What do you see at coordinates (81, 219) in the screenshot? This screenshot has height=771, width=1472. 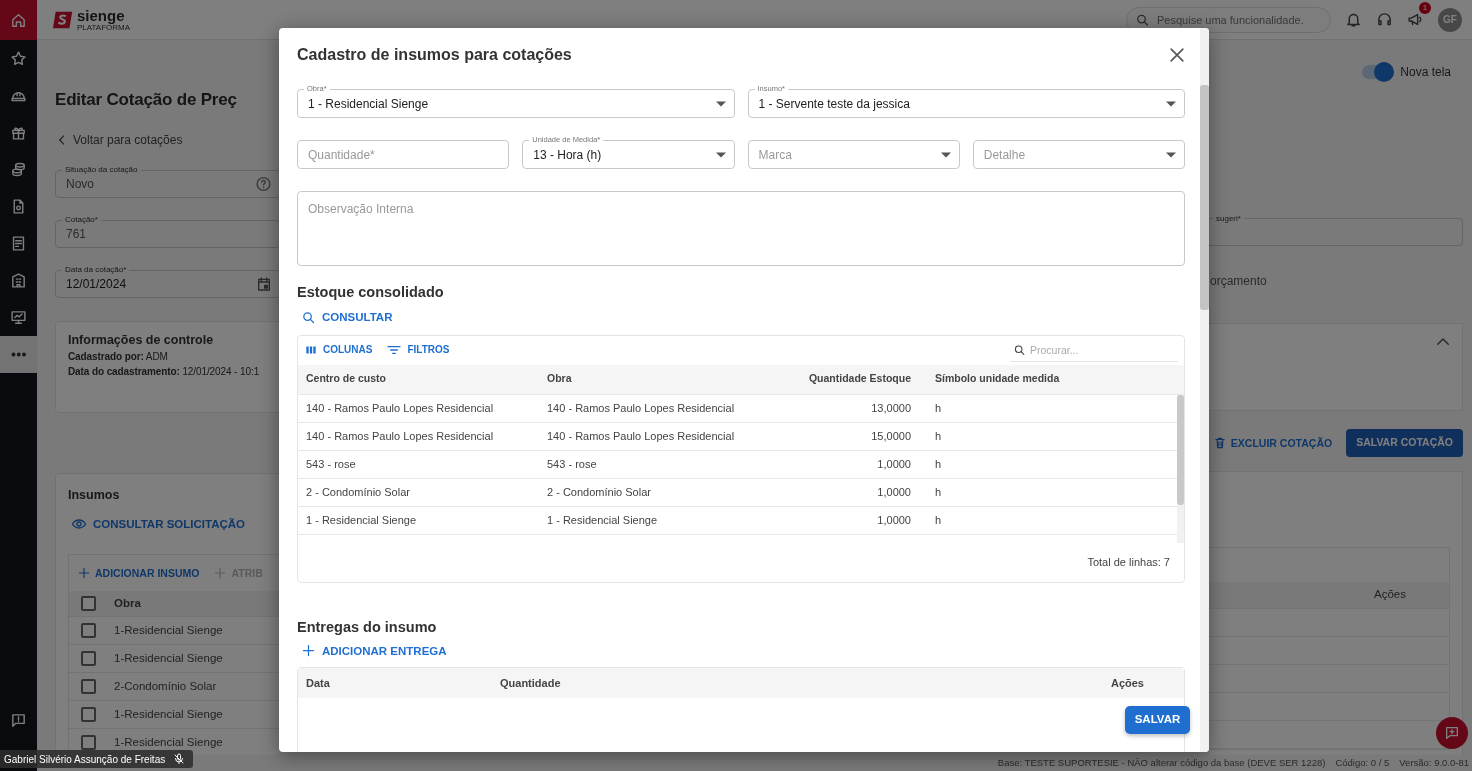 I see `field-label: Cotação*` at bounding box center [81, 219].